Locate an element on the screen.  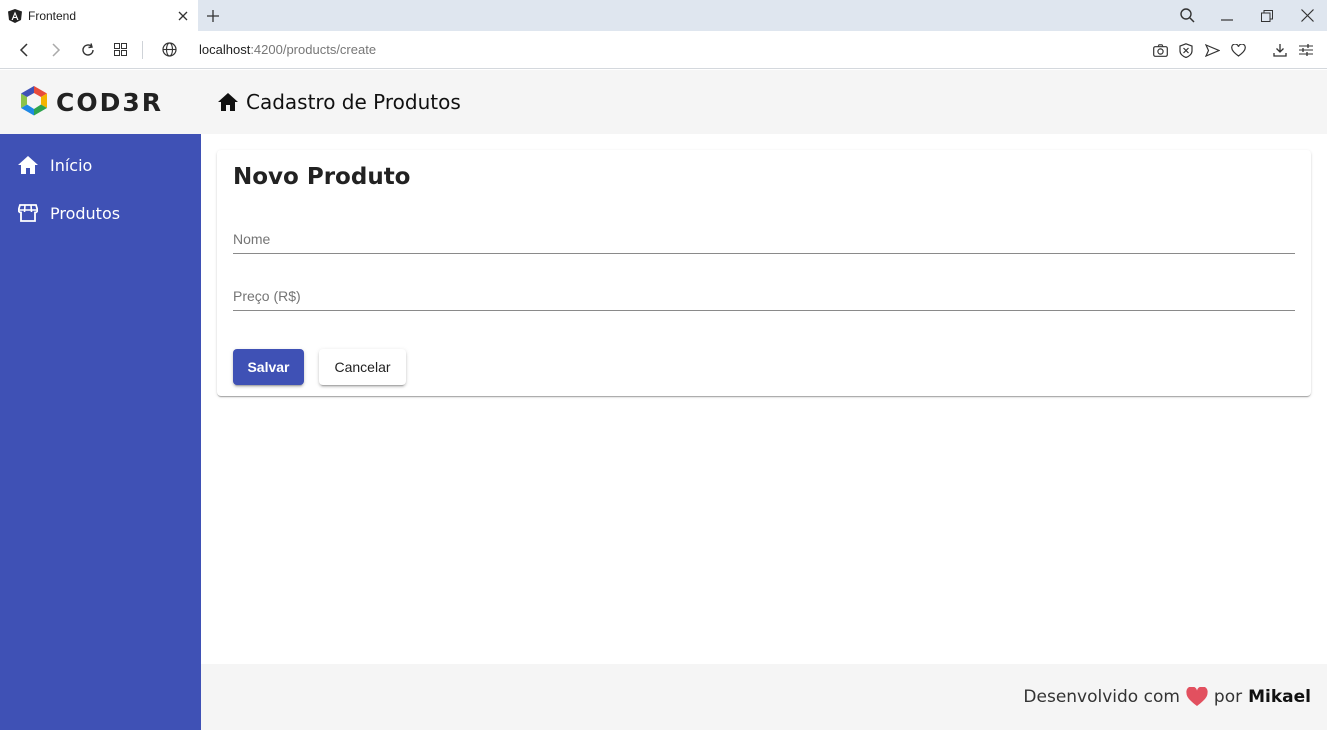
page-title: Cadastro de Produtos is located at coordinates (339, 102).